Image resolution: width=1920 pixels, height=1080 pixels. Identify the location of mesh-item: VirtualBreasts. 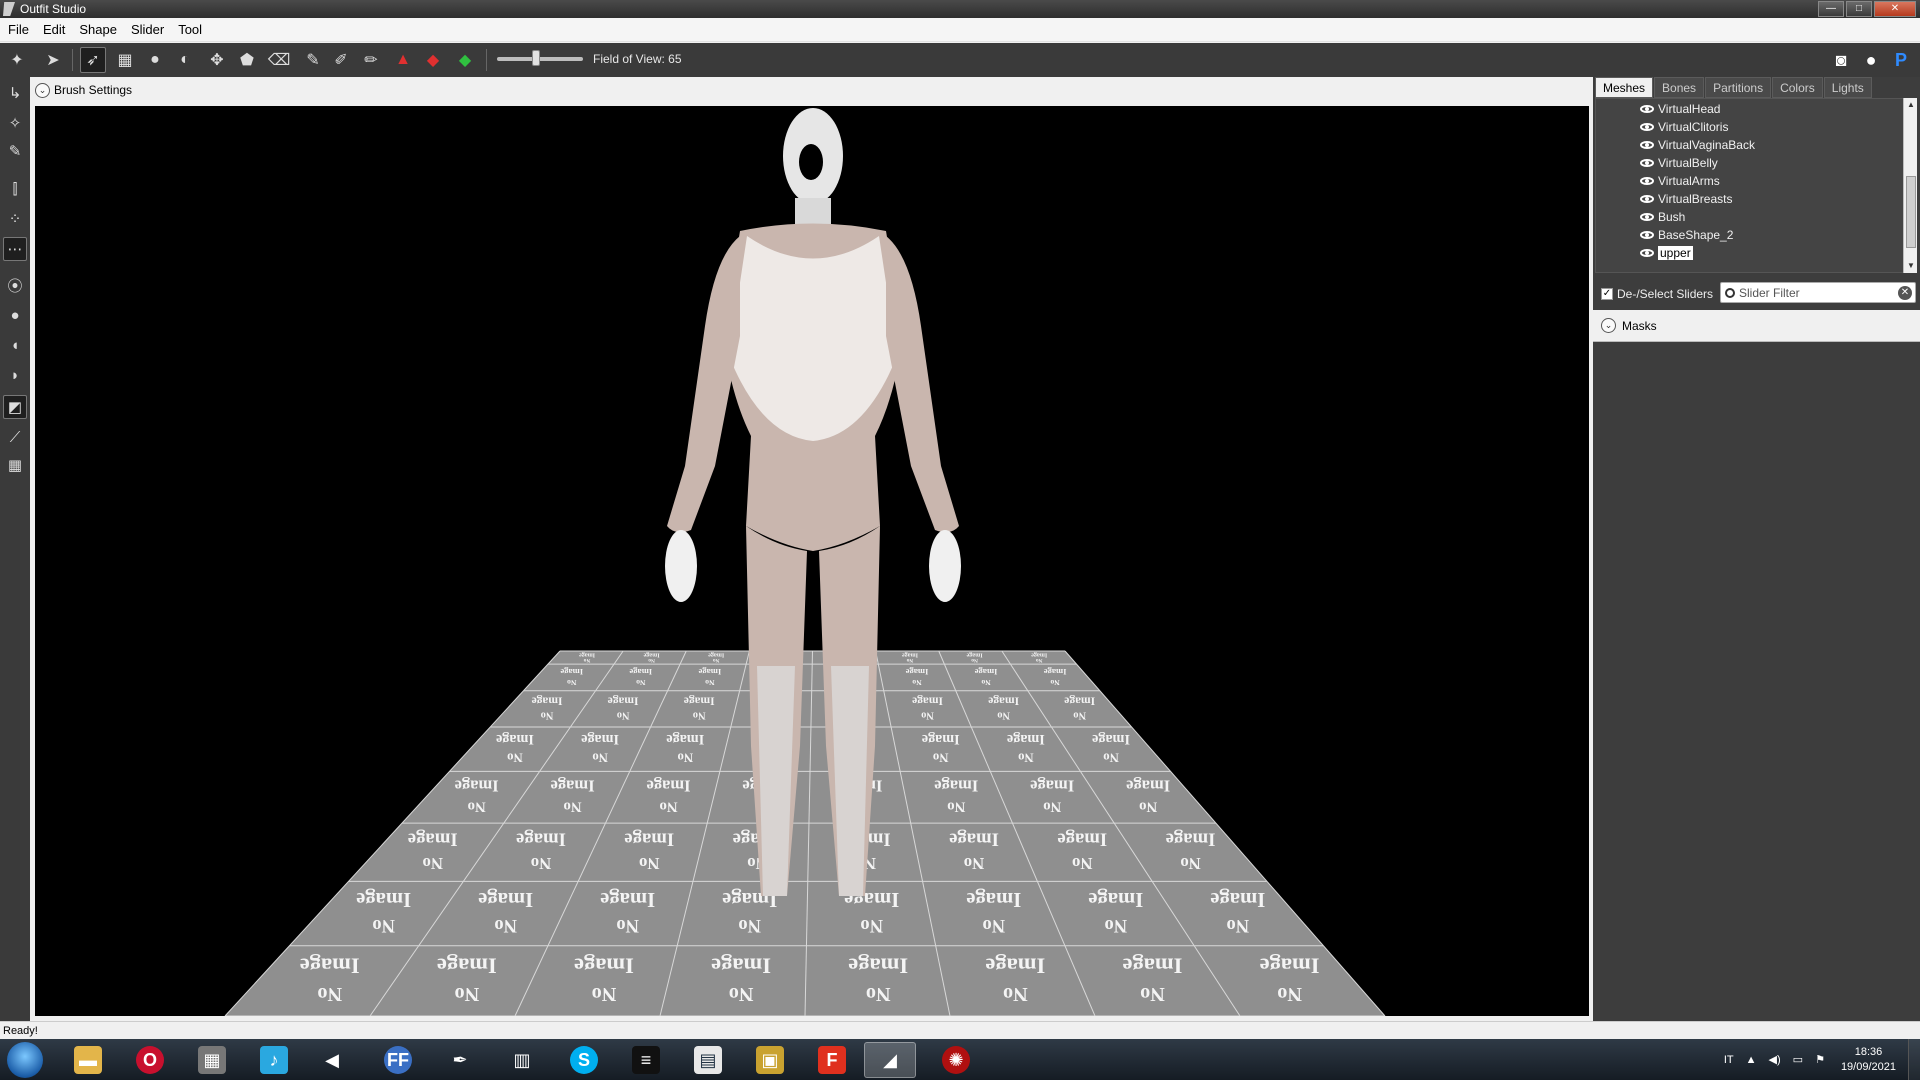
(1686, 199).